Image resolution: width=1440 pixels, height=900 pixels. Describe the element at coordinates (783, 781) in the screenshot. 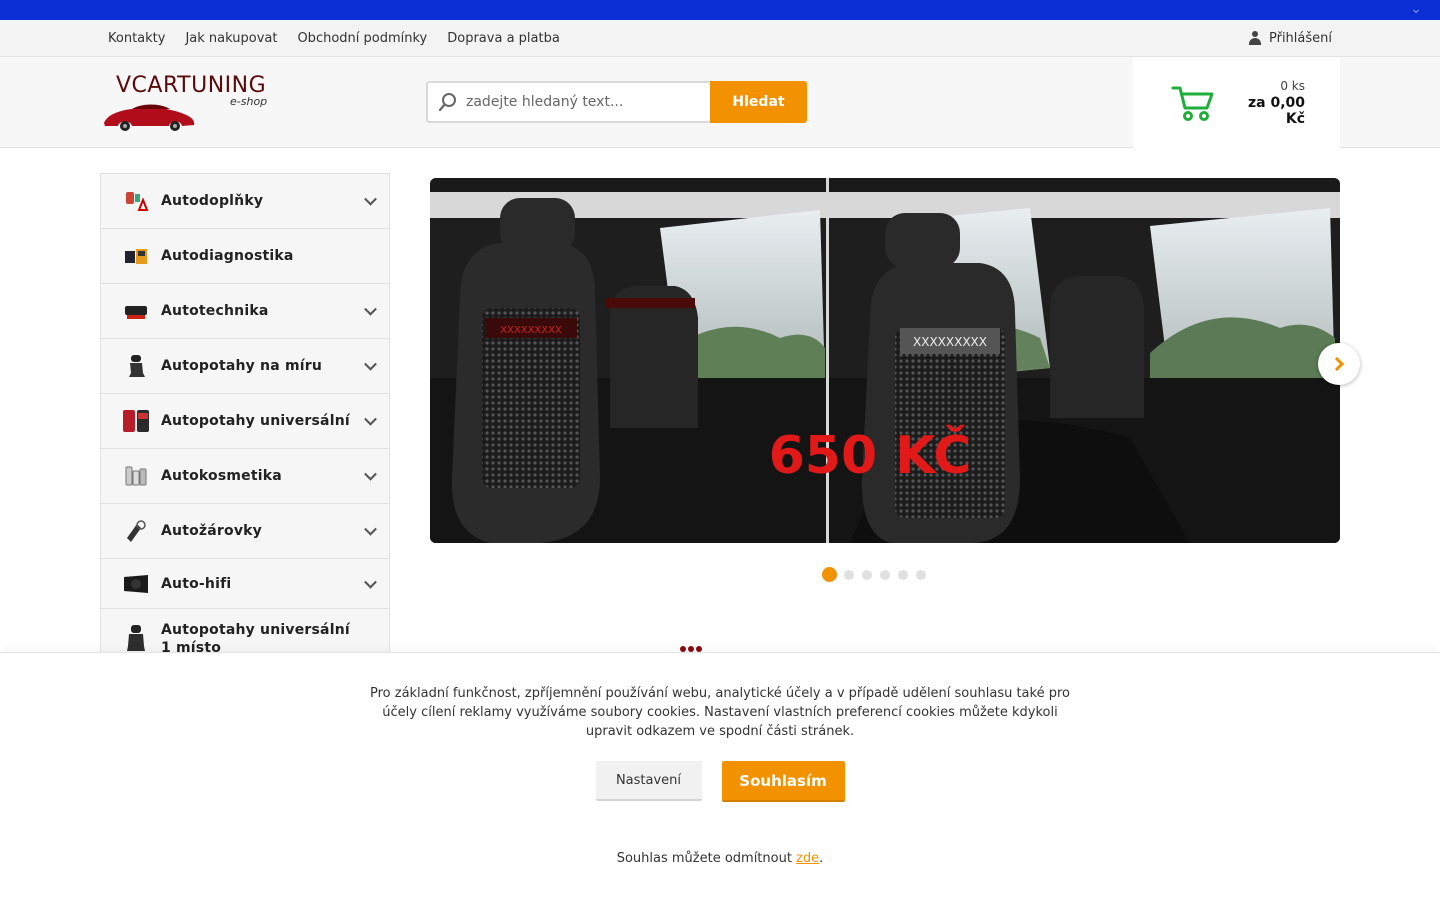

I see `cookie-agree-button: Souhlasím` at that location.